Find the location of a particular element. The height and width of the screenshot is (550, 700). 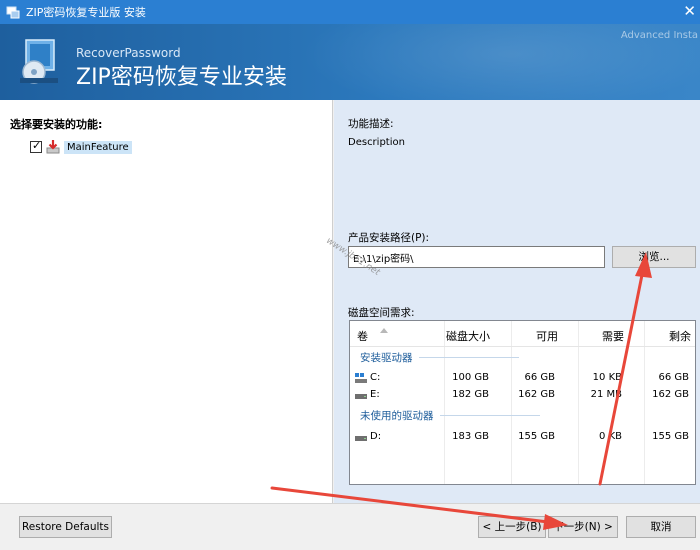

cell-remaining: 66 GB is located at coordinates (673, 377).